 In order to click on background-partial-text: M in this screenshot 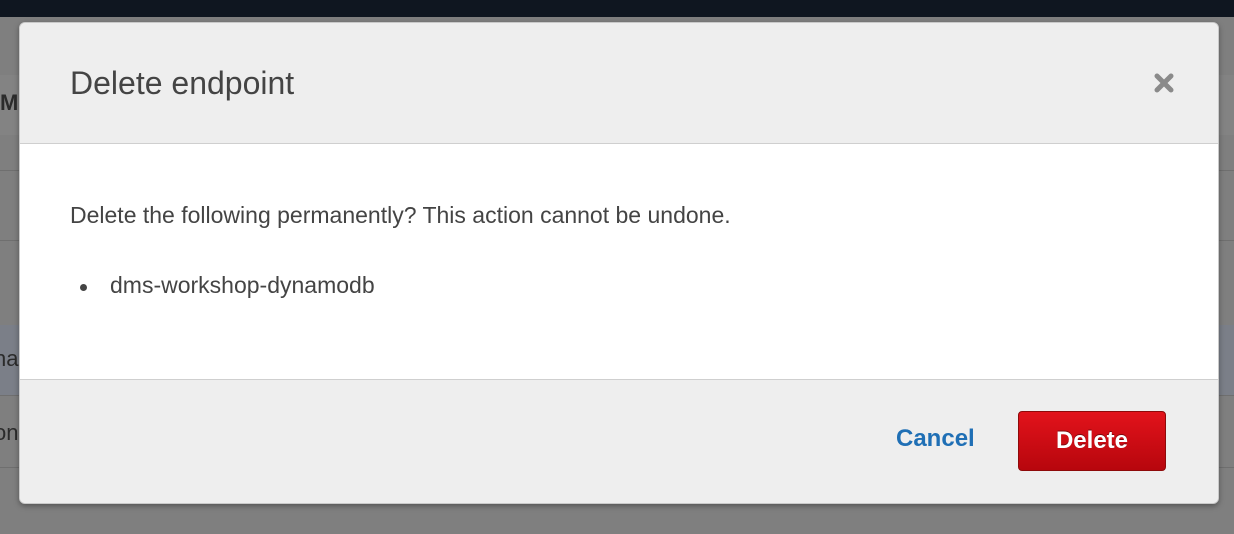, I will do `click(9, 102)`.